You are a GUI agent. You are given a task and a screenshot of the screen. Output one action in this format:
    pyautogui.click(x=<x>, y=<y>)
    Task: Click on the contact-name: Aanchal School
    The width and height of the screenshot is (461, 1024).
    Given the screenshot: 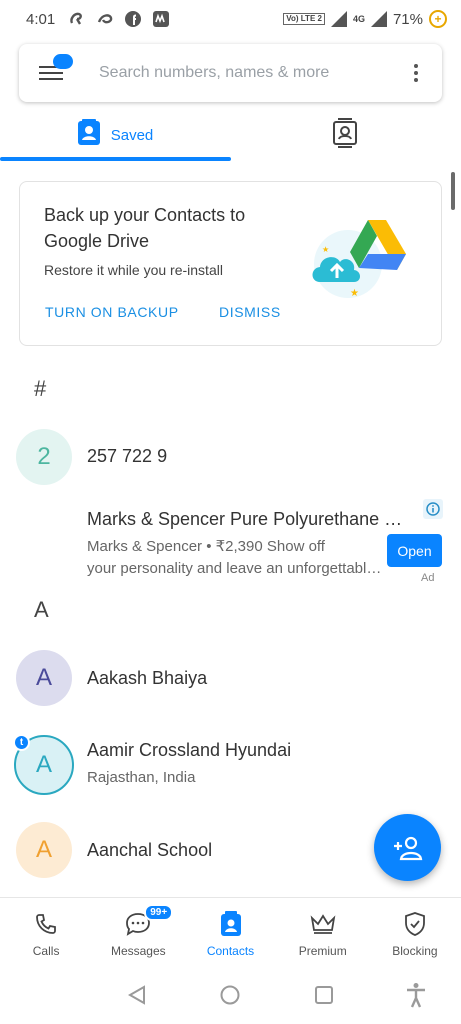 What is the action you would take?
    pyautogui.click(x=150, y=850)
    